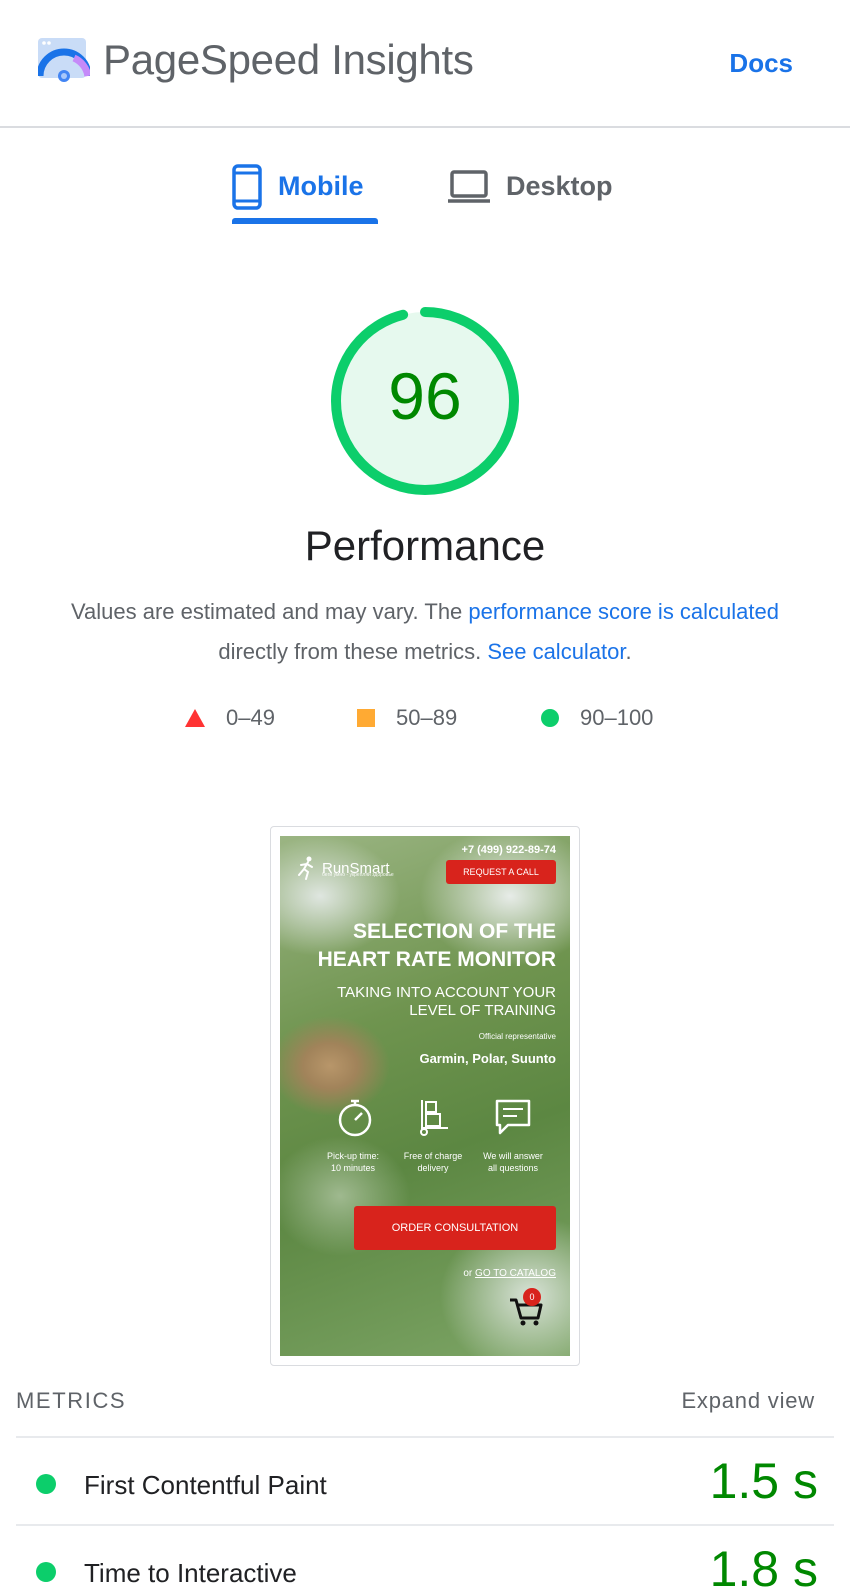 The height and width of the screenshot is (1588, 850). What do you see at coordinates (421, 946) in the screenshot?
I see `thumb-headline: SELECTION OF THE HEART RATE MONITOR` at bounding box center [421, 946].